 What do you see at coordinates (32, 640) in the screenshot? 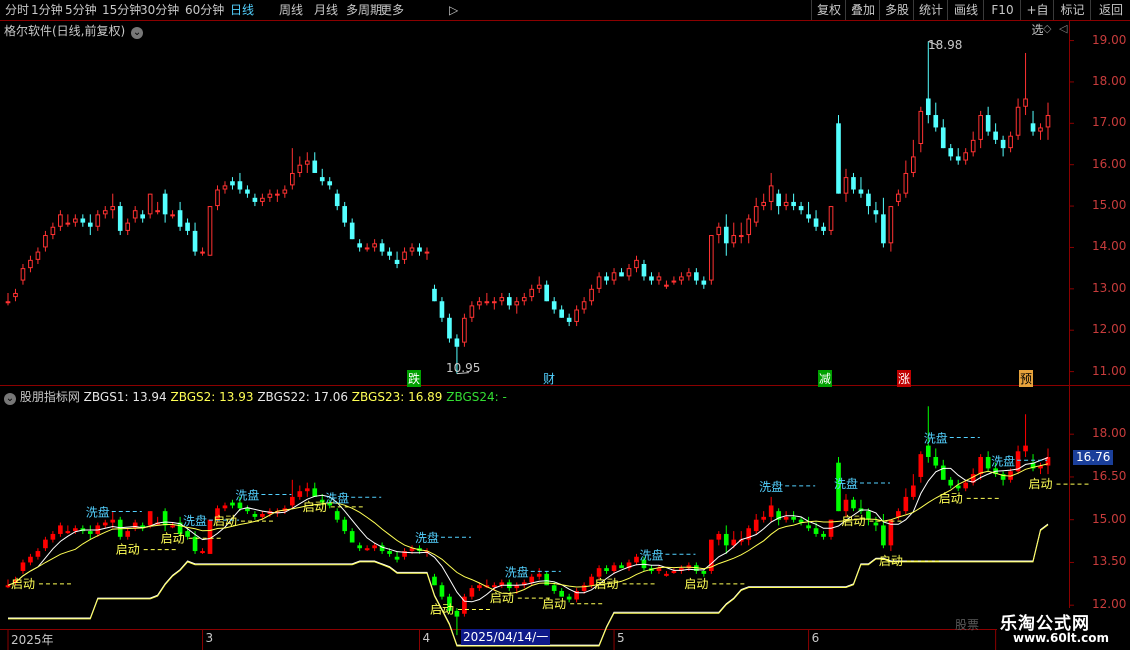
I see `x-tick-label: 2025年` at bounding box center [32, 640].